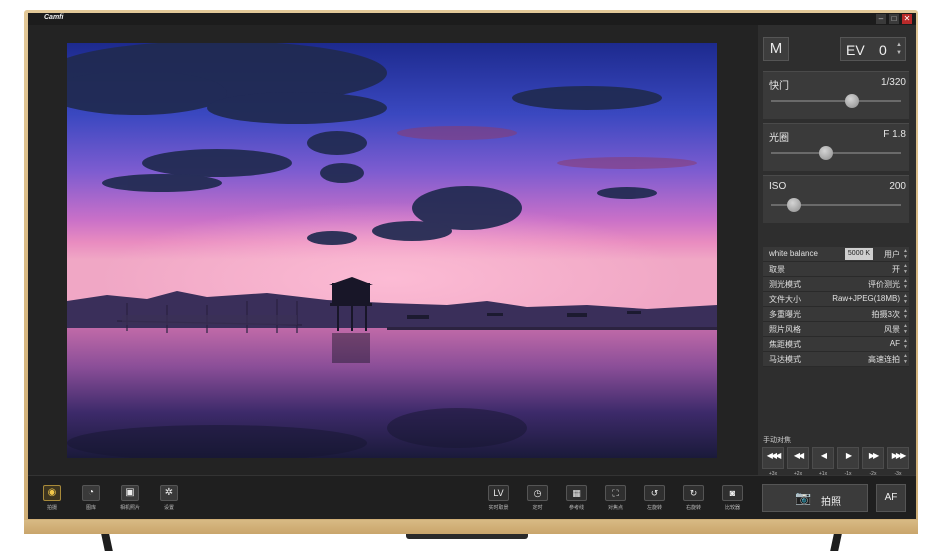 Image resolution: width=949 pixels, height=551 pixels. Describe the element at coordinates (851, 101) in the screenshot. I see `shutter-slider-thumb` at that location.